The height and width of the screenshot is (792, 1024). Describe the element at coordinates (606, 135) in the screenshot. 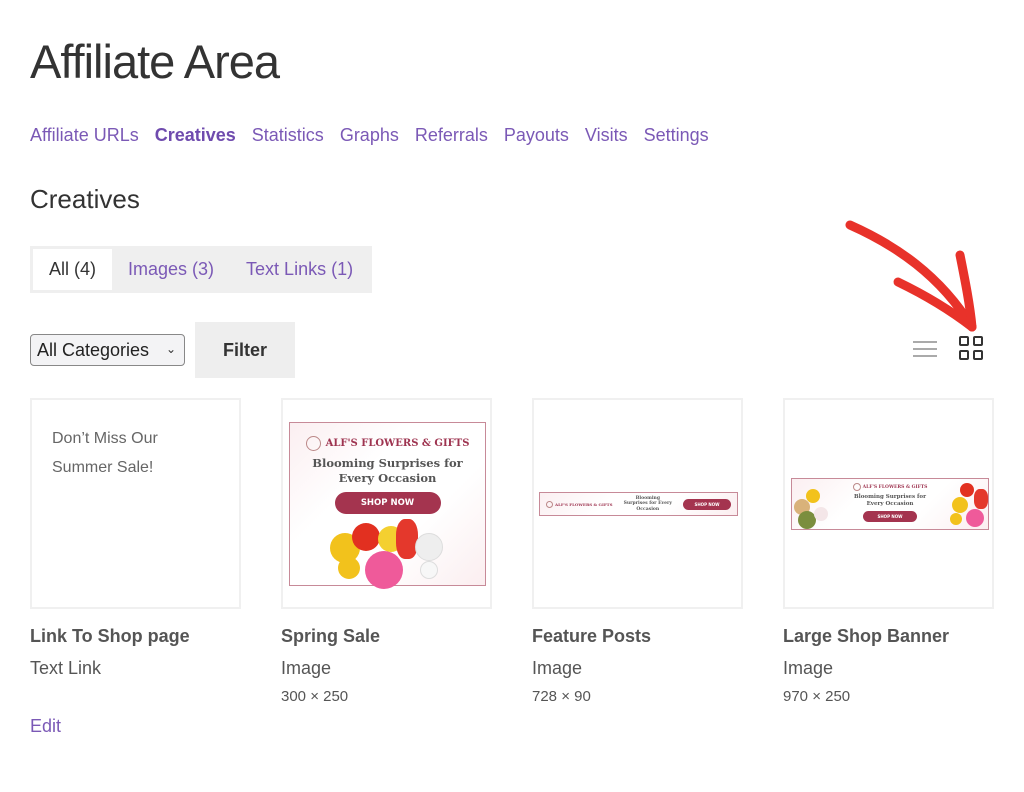

I see `nav-visits: Visits` at that location.